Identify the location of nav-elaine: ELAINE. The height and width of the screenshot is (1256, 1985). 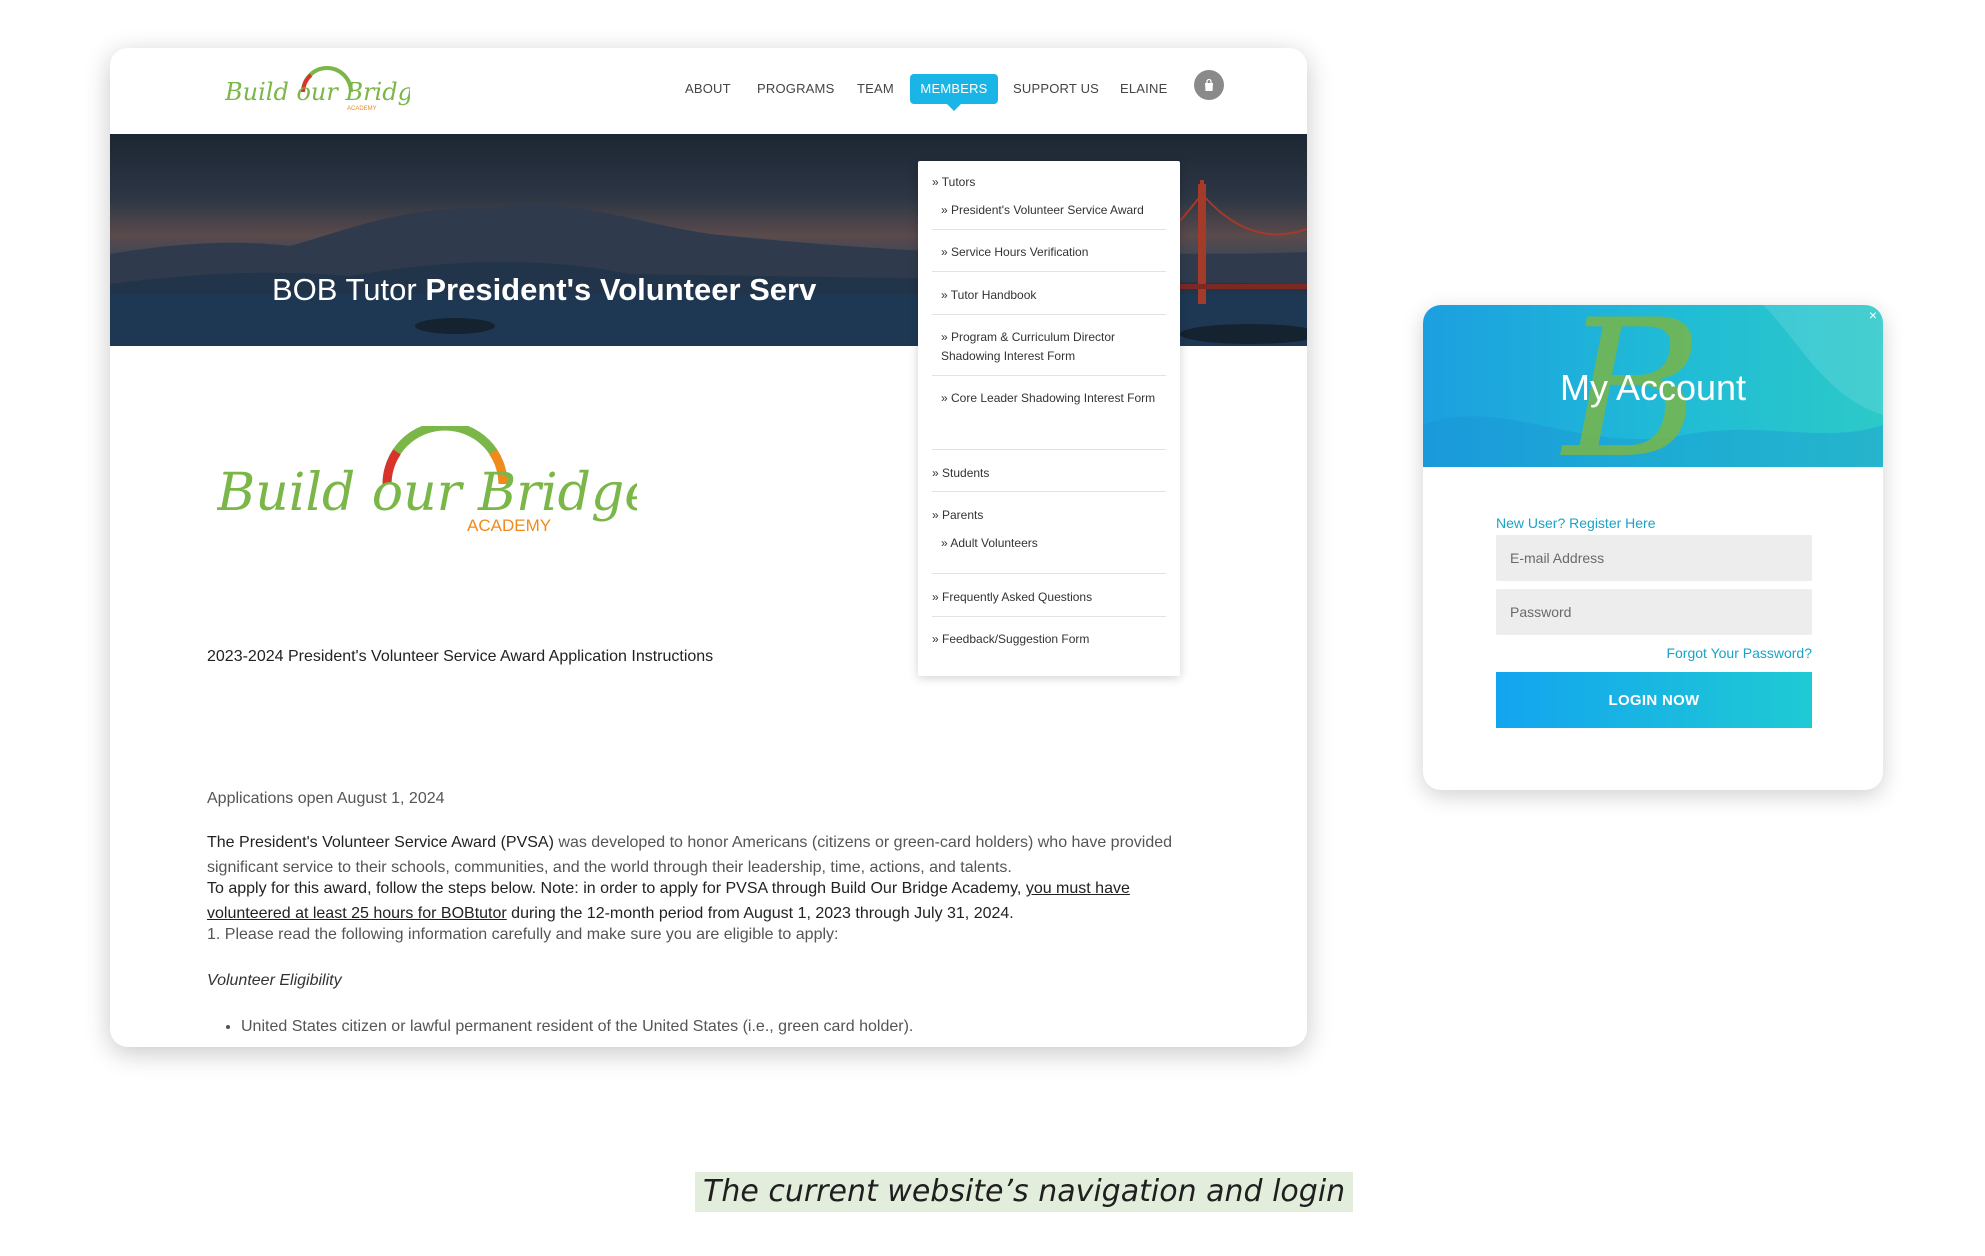
(1143, 89).